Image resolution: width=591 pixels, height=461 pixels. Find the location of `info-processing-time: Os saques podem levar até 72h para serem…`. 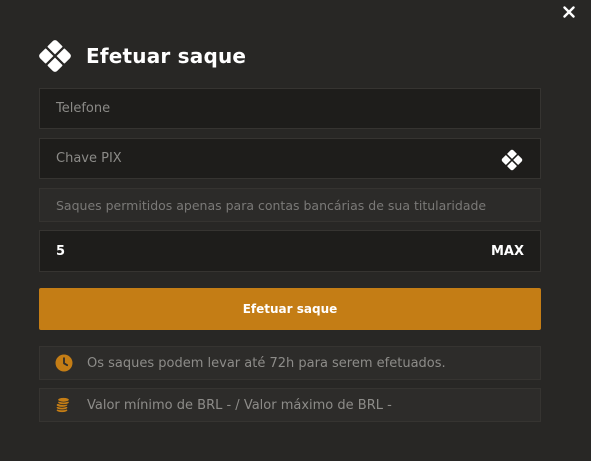

info-processing-time: Os saques podem levar até 72h para serem… is located at coordinates (290, 363).